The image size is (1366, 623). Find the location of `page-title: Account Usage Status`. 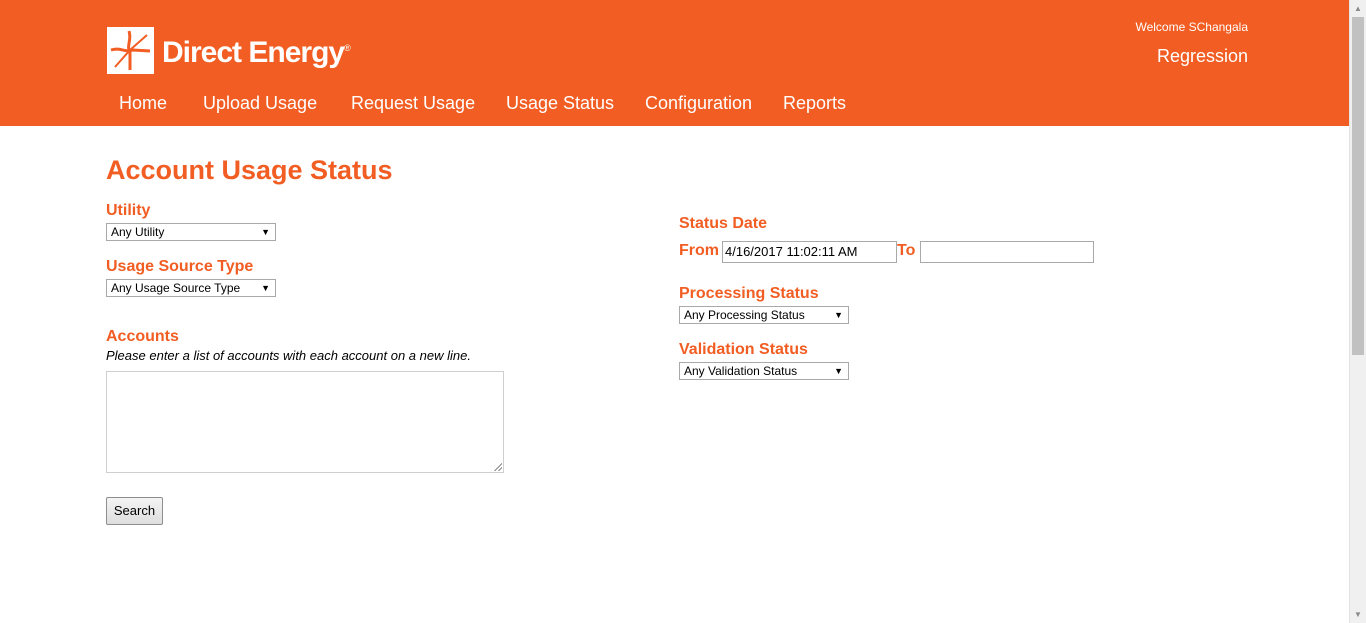

page-title: Account Usage Status is located at coordinates (249, 170).